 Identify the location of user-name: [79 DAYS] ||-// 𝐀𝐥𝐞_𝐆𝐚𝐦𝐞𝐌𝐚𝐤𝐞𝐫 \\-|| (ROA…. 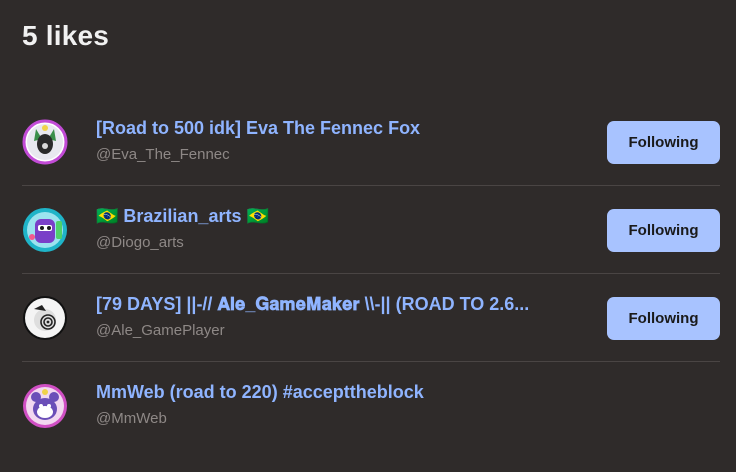
(312, 304).